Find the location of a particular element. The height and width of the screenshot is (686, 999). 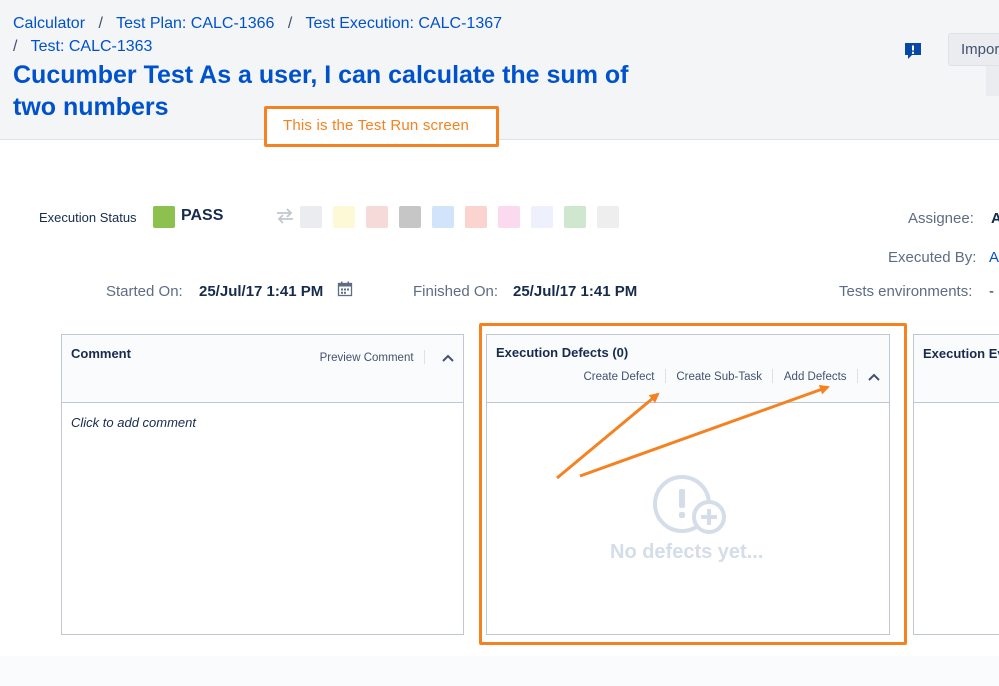

executed-by-label: Executed By: is located at coordinates (932, 257).